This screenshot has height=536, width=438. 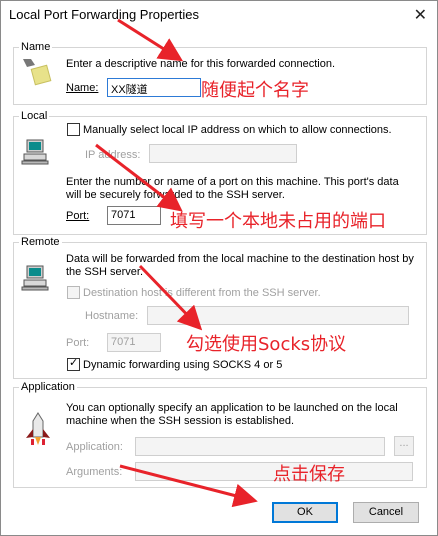 What do you see at coordinates (266, 344) in the screenshot?
I see `annotation-socks: 勾选使用Socks协议` at bounding box center [266, 344].